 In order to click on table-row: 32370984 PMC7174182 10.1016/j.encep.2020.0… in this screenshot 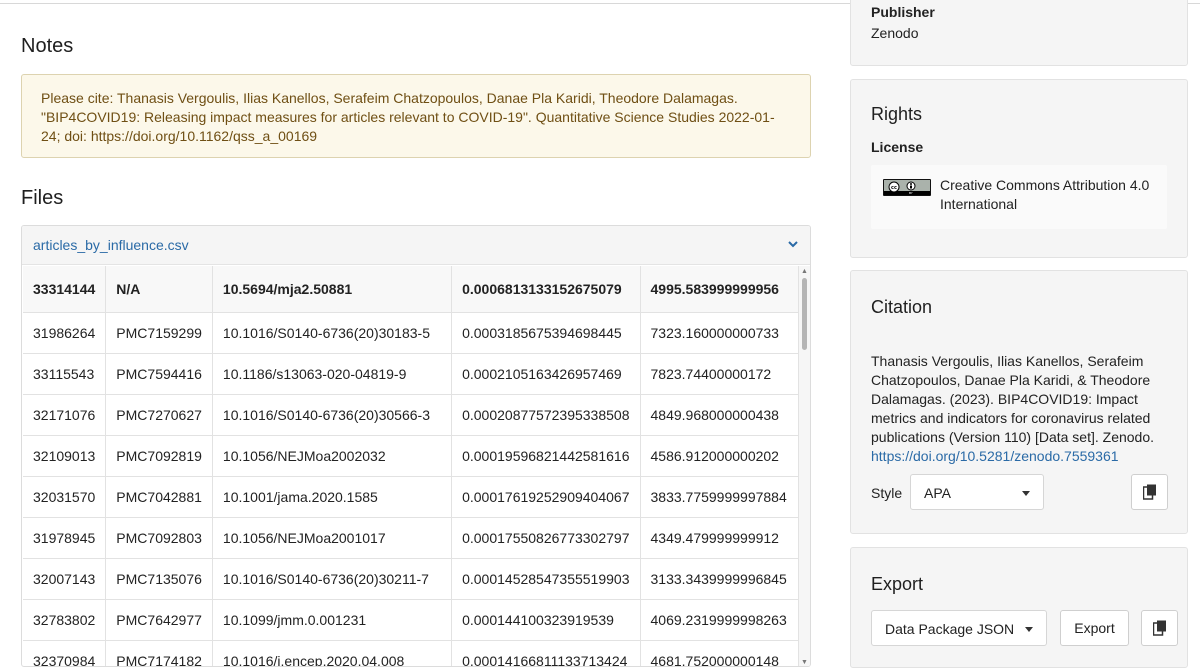, I will do `click(411, 653)`.